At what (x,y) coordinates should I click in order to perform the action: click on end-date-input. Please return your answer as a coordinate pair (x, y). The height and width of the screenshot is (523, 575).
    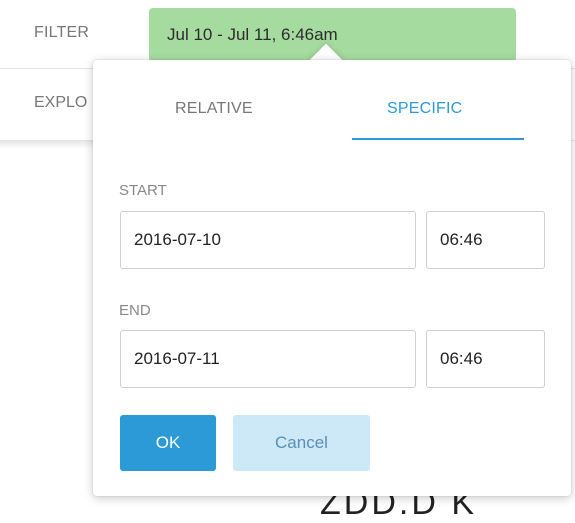
    Looking at the image, I should click on (268, 359).